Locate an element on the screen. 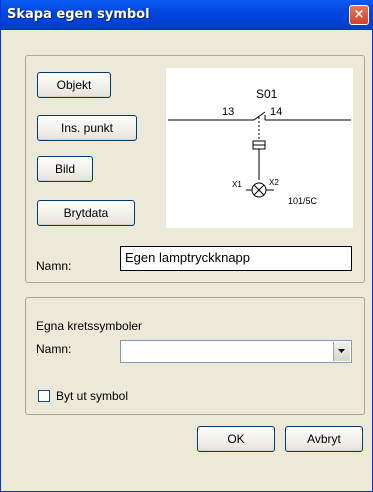  terminal-left-label: 13 is located at coordinates (228, 112).